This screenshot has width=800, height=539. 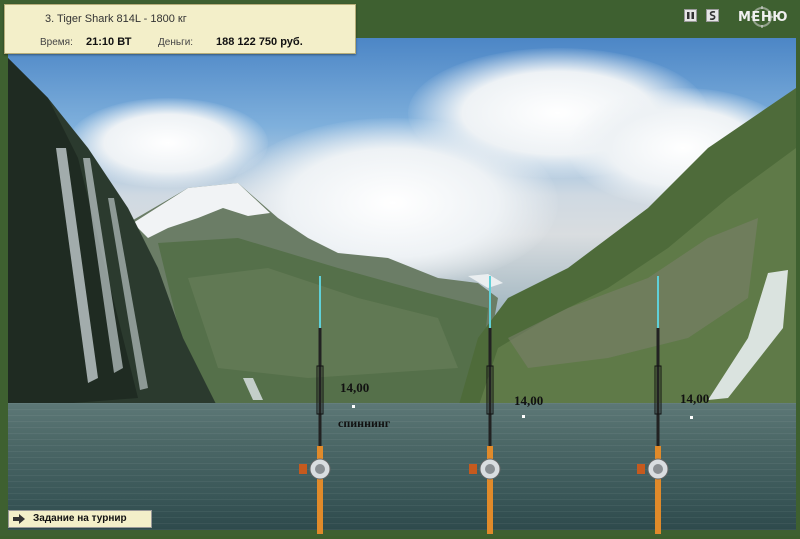 I want to click on menu-label: МЕНЮ, so click(x=763, y=17).